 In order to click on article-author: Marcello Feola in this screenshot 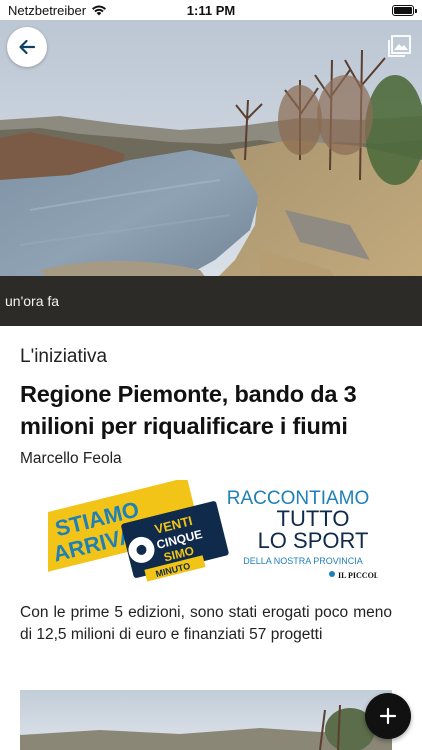, I will do `click(206, 459)`.